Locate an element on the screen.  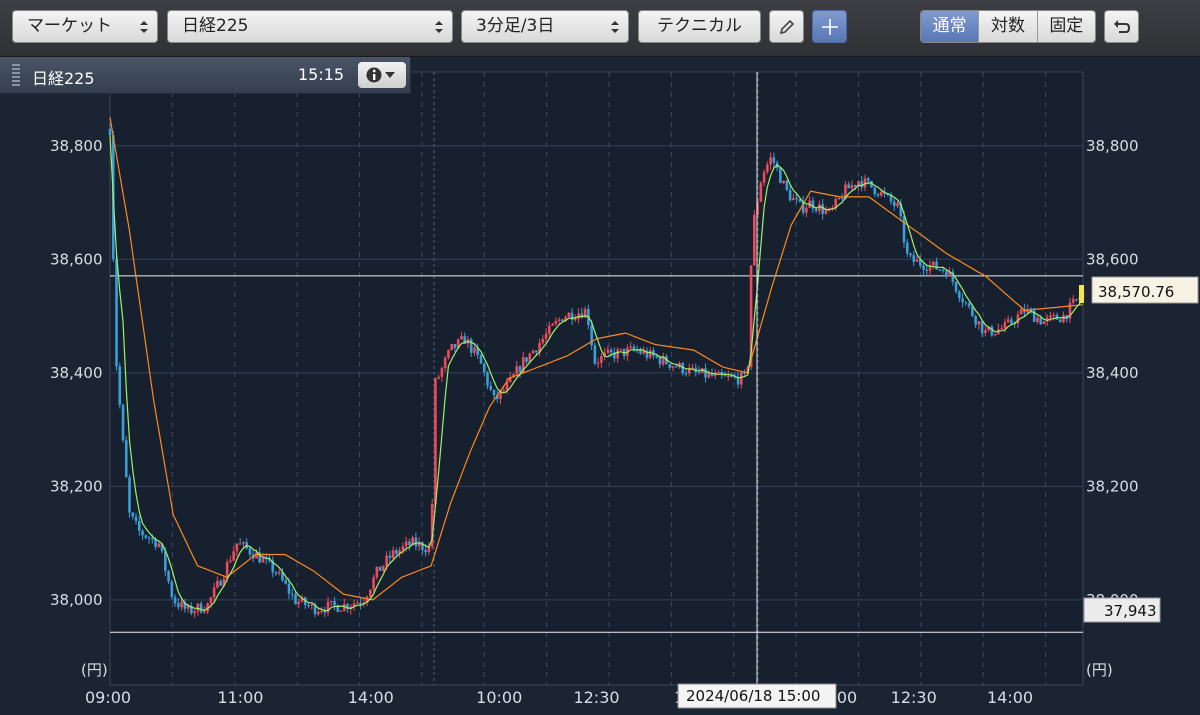
y-tick-label-right: 38,200 is located at coordinates (1112, 486).